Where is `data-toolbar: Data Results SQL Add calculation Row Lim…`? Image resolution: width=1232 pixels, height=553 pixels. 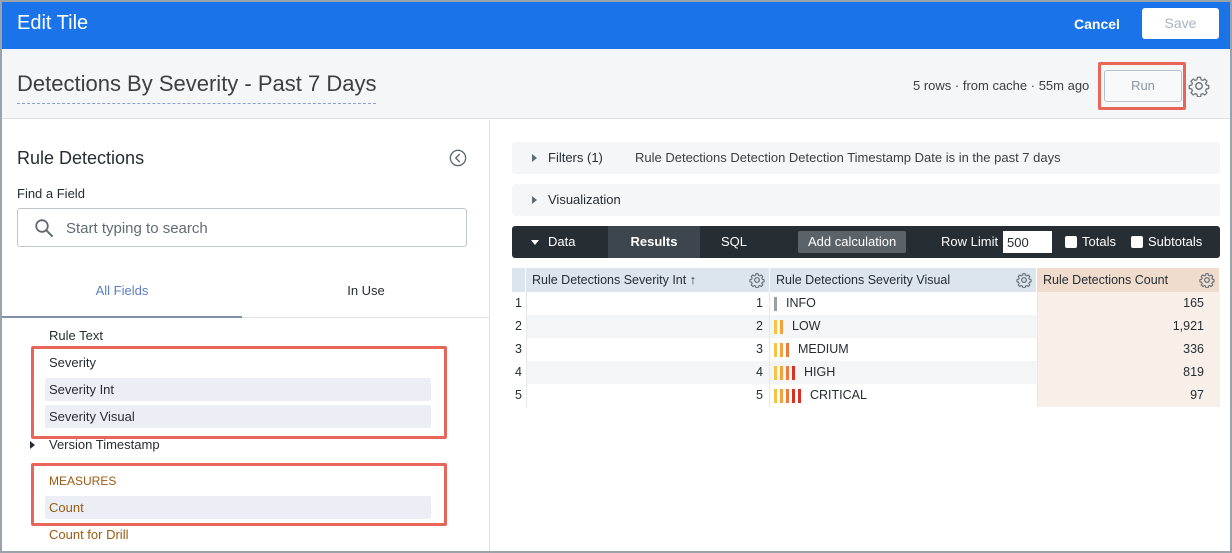 data-toolbar: Data Results SQL Add calculation Row Lim… is located at coordinates (866, 242).